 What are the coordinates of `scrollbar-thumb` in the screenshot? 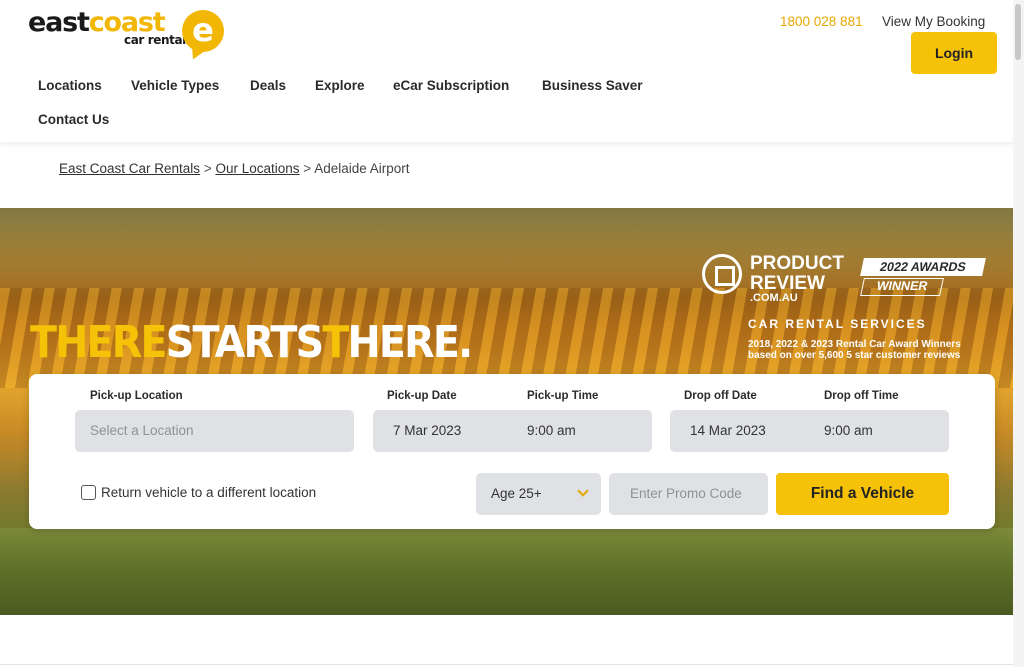 It's located at (1018, 32).